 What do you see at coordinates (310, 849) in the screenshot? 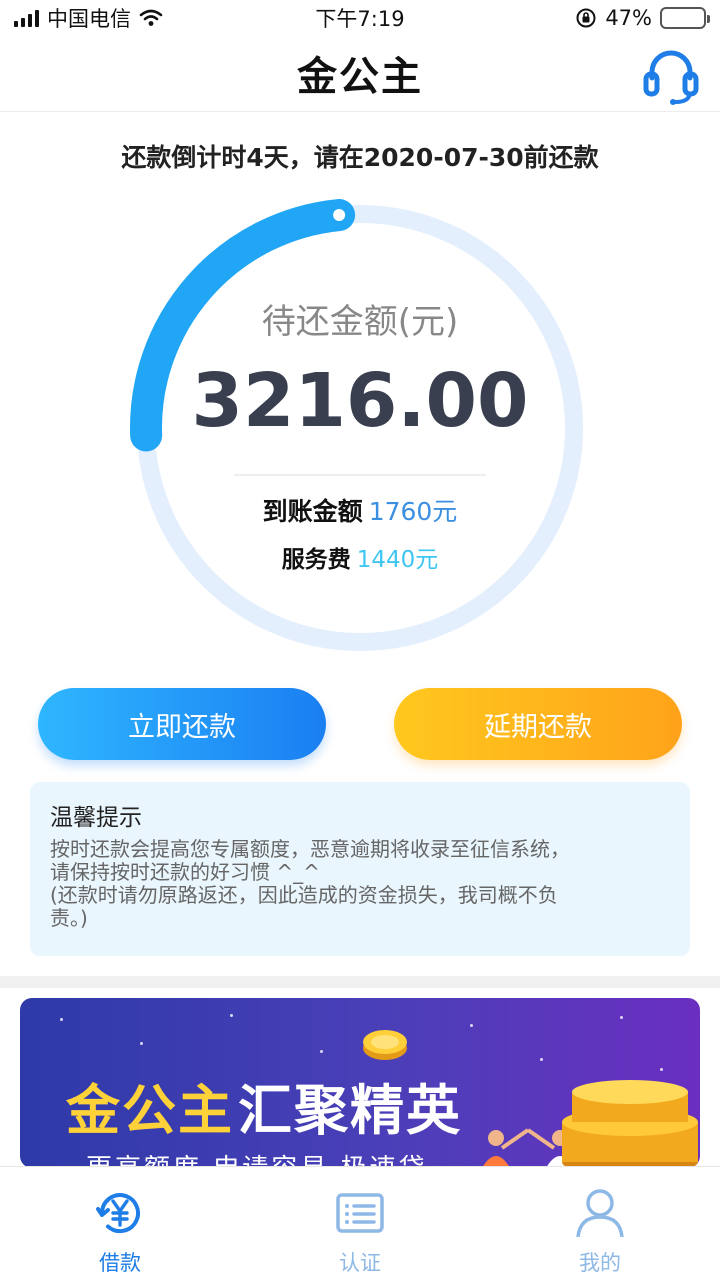
I see `tips-line: 按时还款会提高您专属额度，恶意逾期将收录至征信系统，` at bounding box center [310, 849].